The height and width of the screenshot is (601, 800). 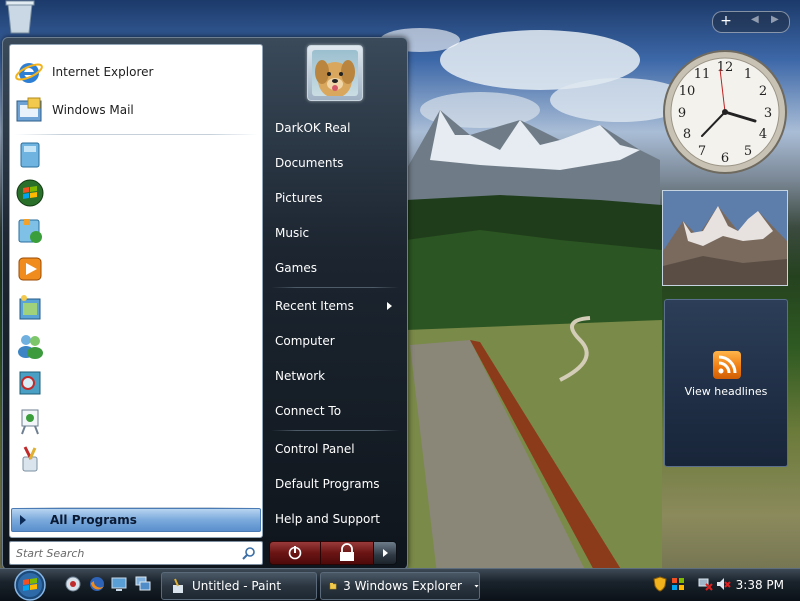 I want to click on games-item: Games, so click(x=296, y=268).